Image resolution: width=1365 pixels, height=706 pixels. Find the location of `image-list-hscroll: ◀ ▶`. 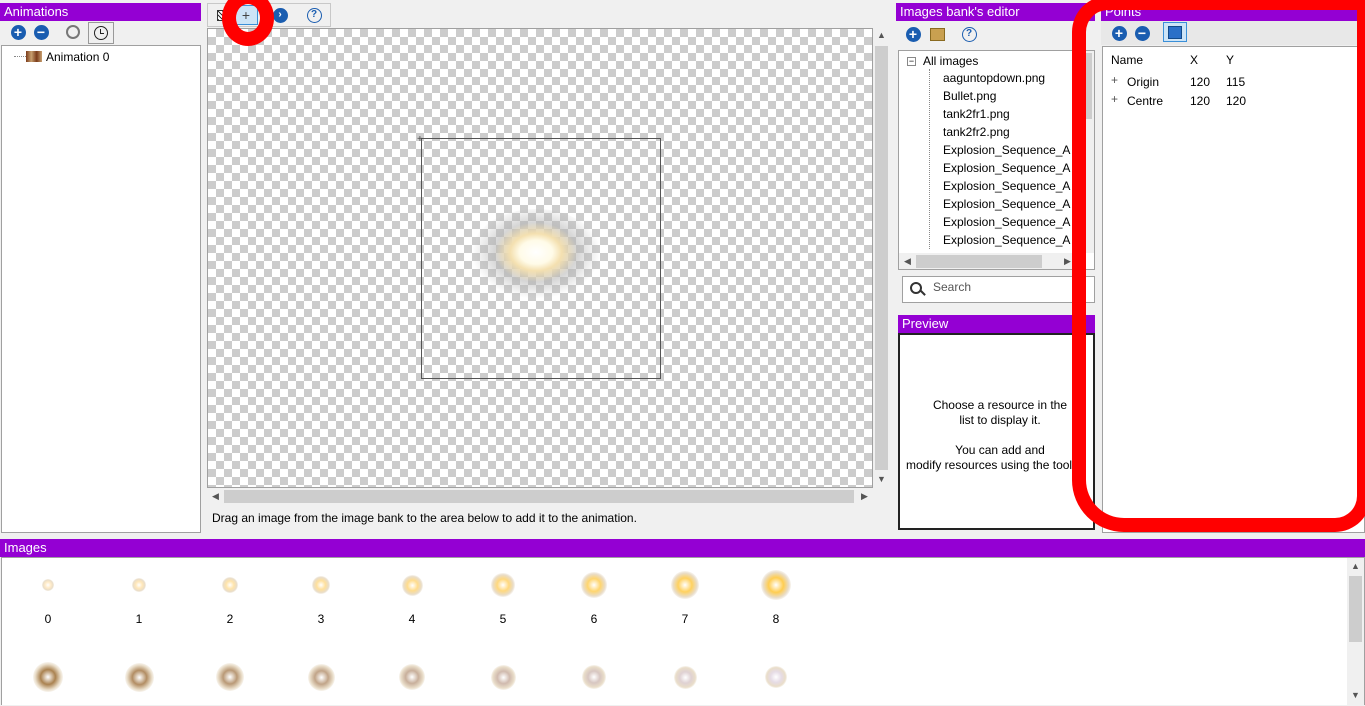

image-list-hscroll: ◀ ▶ is located at coordinates (988, 261).